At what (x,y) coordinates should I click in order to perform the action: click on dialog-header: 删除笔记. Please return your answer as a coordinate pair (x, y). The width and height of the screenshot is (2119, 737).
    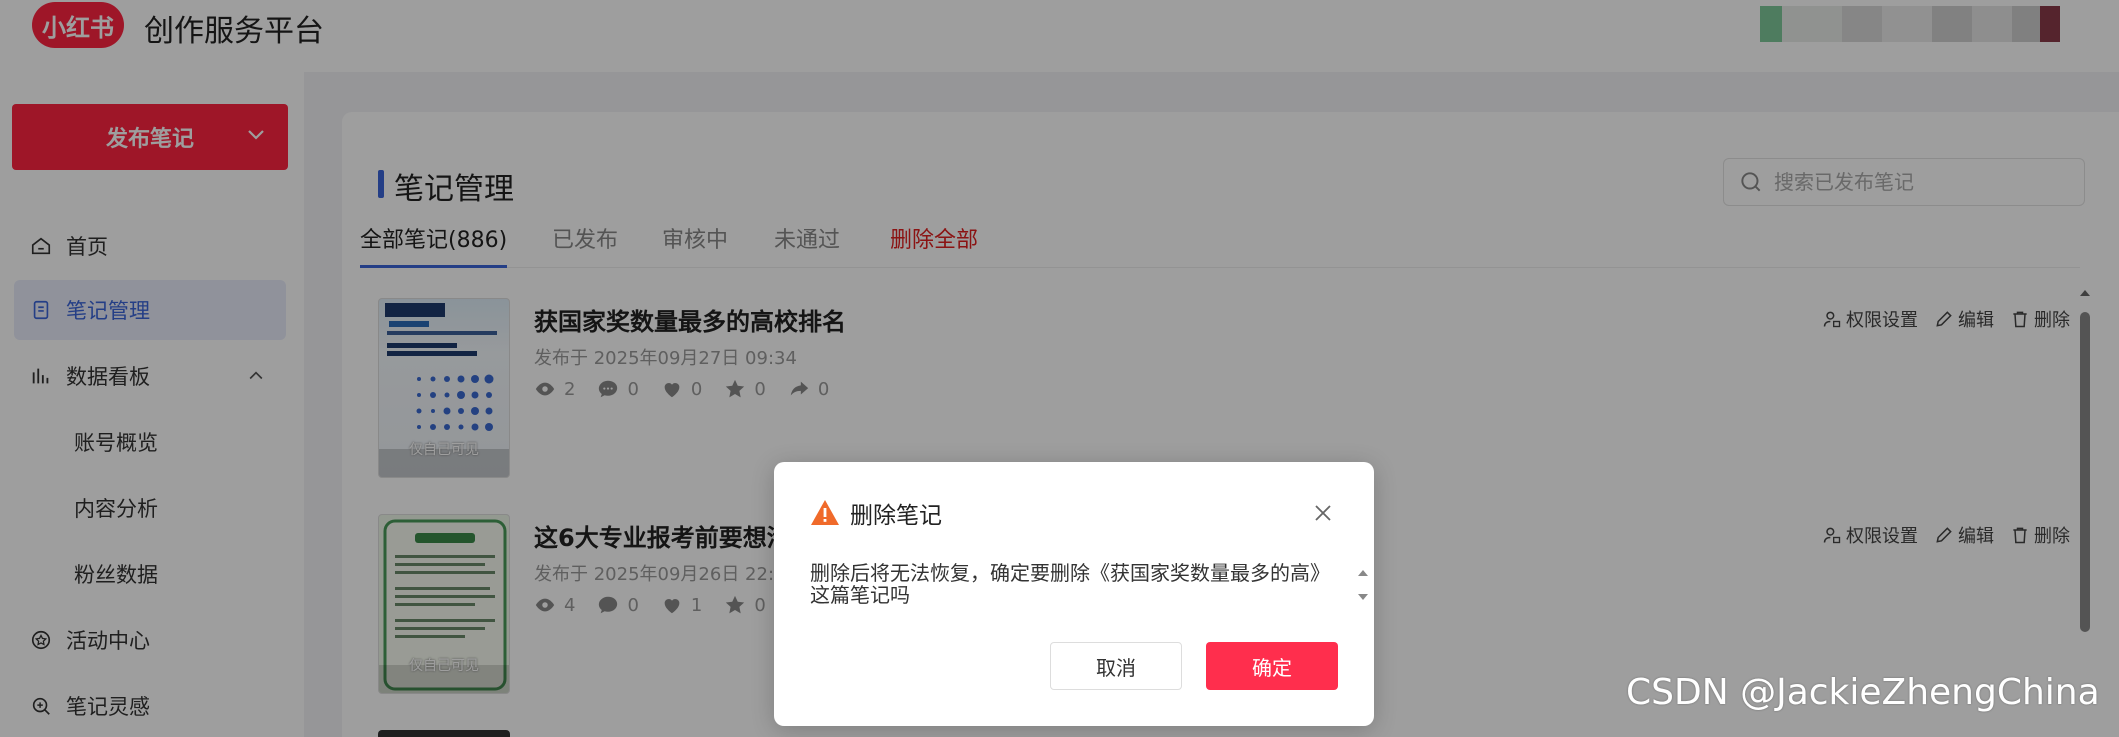
    Looking at the image, I should click on (876, 513).